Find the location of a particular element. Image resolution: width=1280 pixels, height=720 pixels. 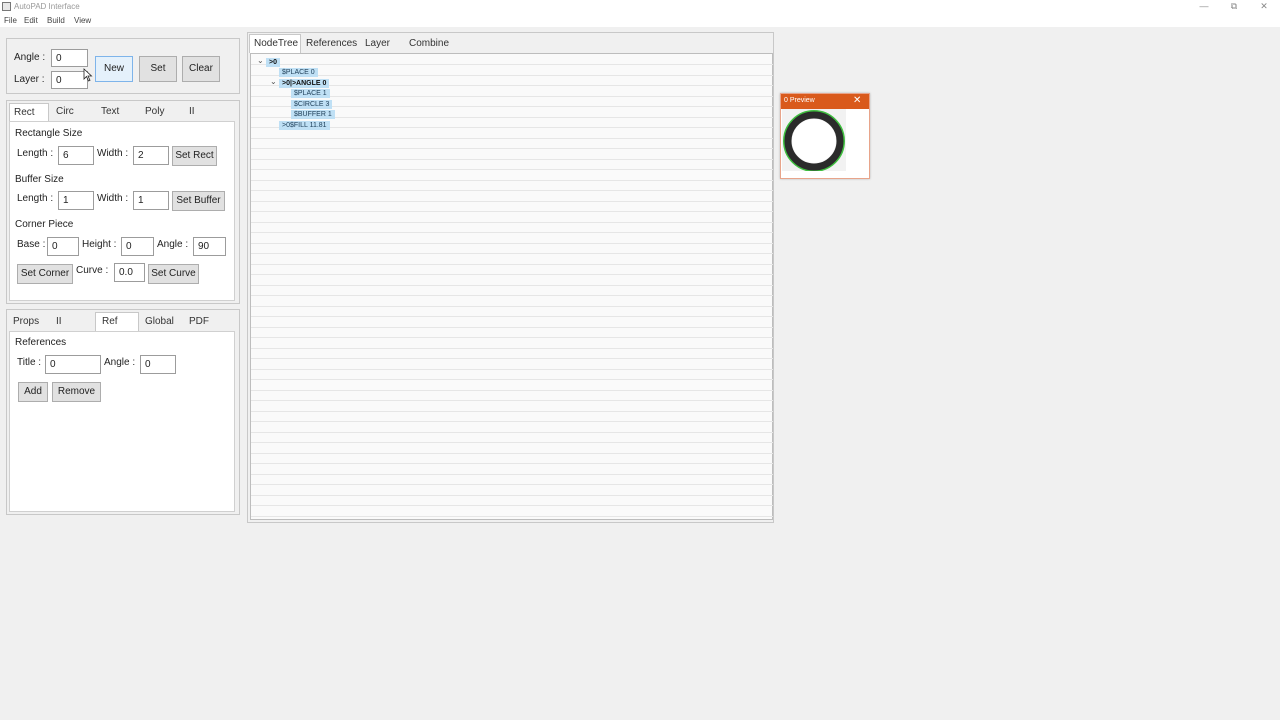

menu-bar is located at coordinates (640, 20).